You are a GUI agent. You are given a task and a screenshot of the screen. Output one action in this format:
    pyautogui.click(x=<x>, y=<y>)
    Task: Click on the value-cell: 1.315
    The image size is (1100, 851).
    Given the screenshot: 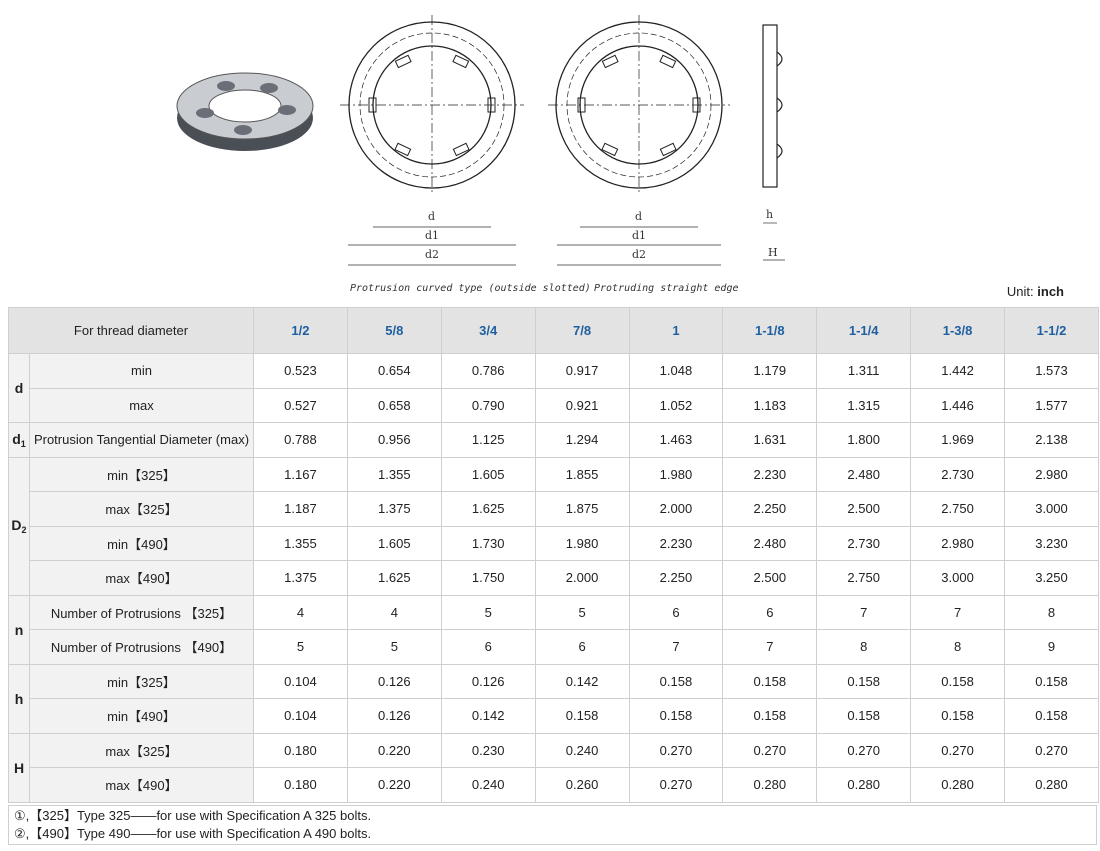 What is the action you would take?
    pyautogui.click(x=864, y=405)
    